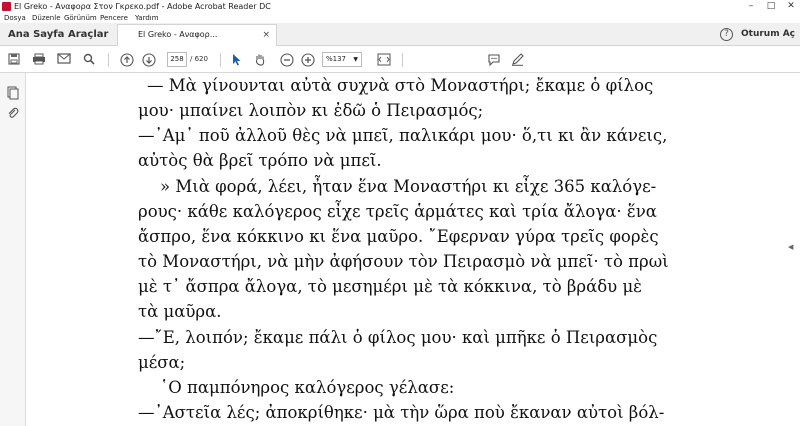 This screenshot has width=800, height=426. I want to click on tab-tools: Araçlar, so click(88, 34).